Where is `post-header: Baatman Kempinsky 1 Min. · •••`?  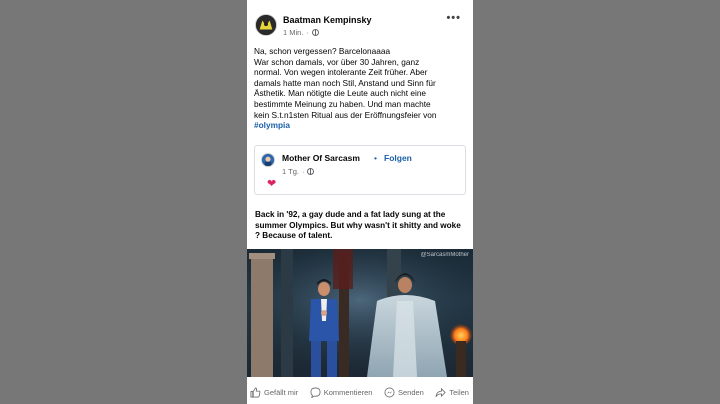
post-header: Baatman Kempinsky 1 Min. · ••• is located at coordinates (360, 27).